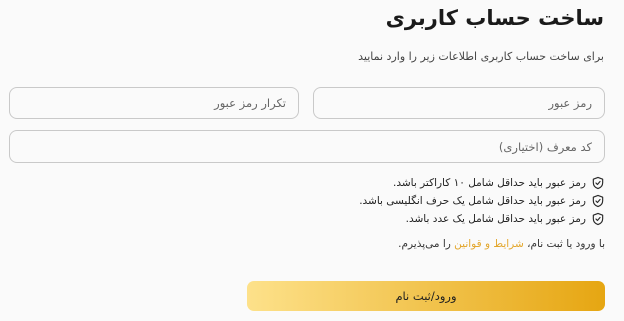 The image size is (624, 321). What do you see at coordinates (426, 296) in the screenshot?
I see `signup-submit-button: ورود/ثبت نام` at bounding box center [426, 296].